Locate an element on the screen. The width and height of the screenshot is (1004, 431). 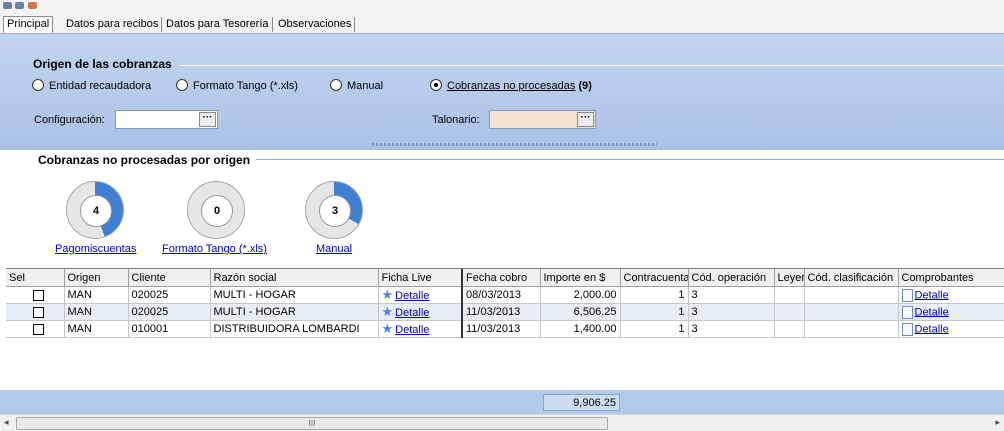
horizontal-scrollbar: ◂ III ▸ is located at coordinates (502, 422).